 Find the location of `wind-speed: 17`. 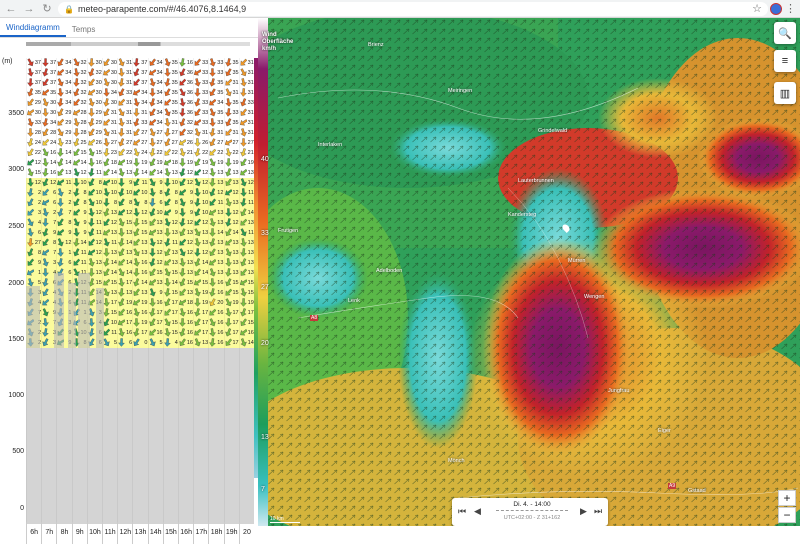

wind-speed: 17 is located at coordinates (159, 313).